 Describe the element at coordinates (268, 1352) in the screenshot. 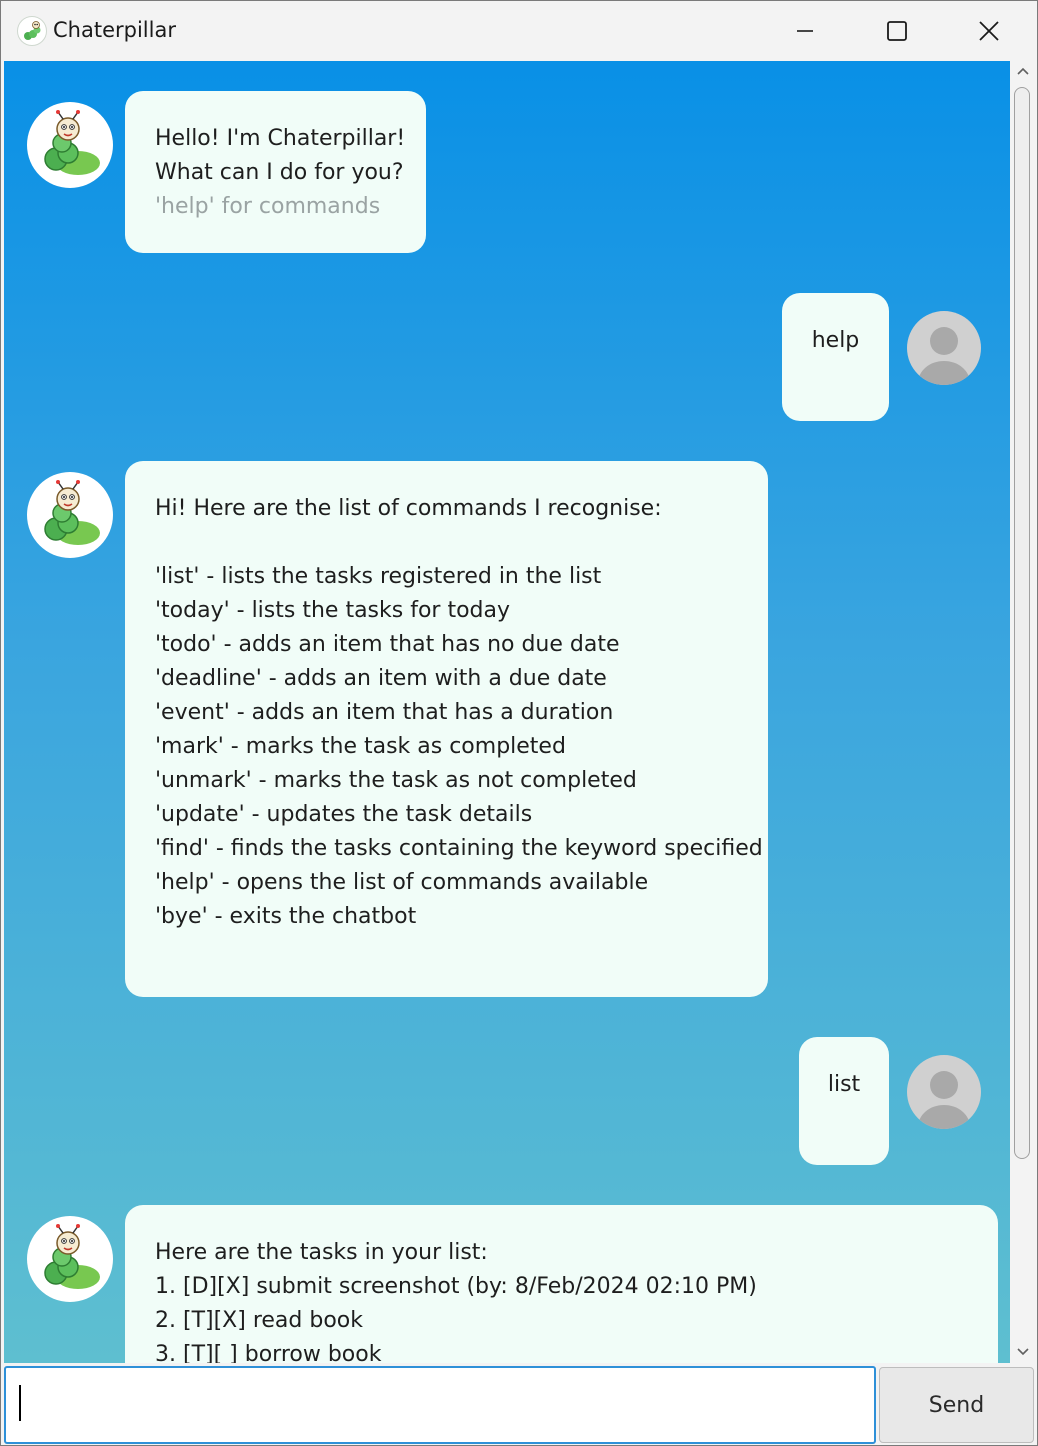

I see `message-line: 3. [T][ ] borrow book` at that location.